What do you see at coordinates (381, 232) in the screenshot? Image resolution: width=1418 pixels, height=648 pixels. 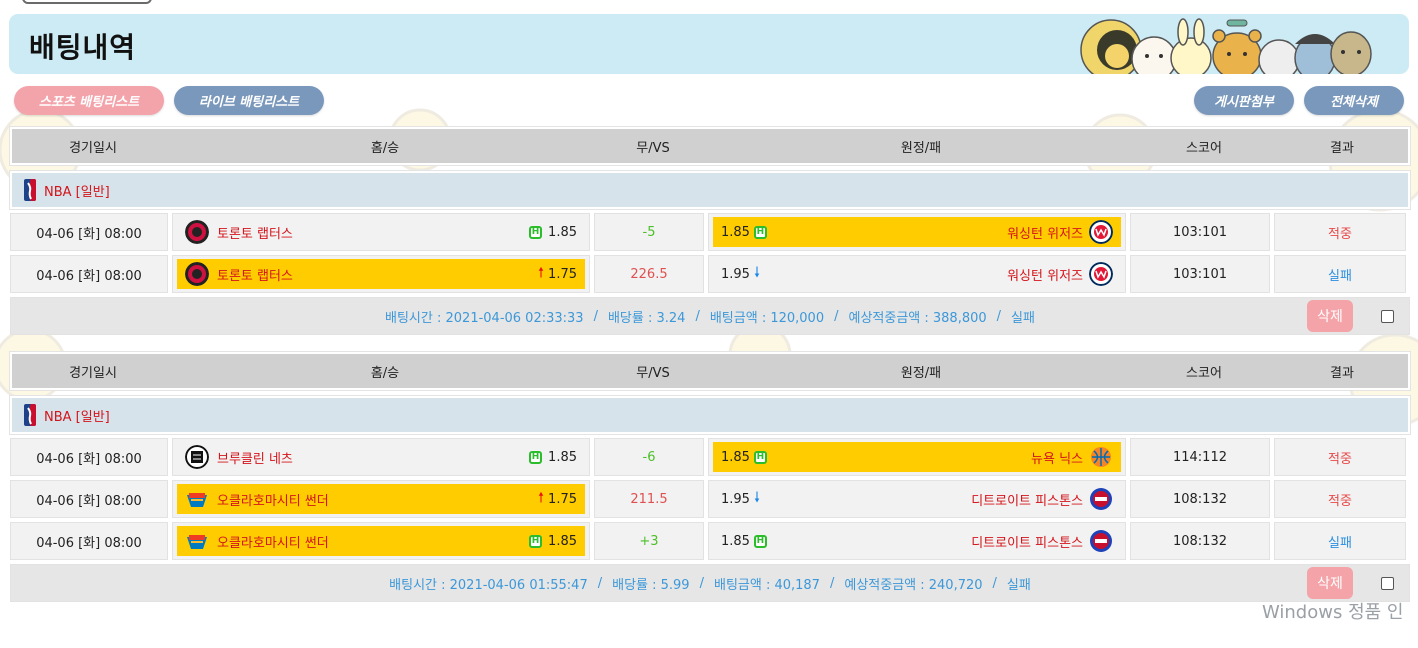 I see `home-pick: 토론토 랩터스 H 1.85` at bounding box center [381, 232].